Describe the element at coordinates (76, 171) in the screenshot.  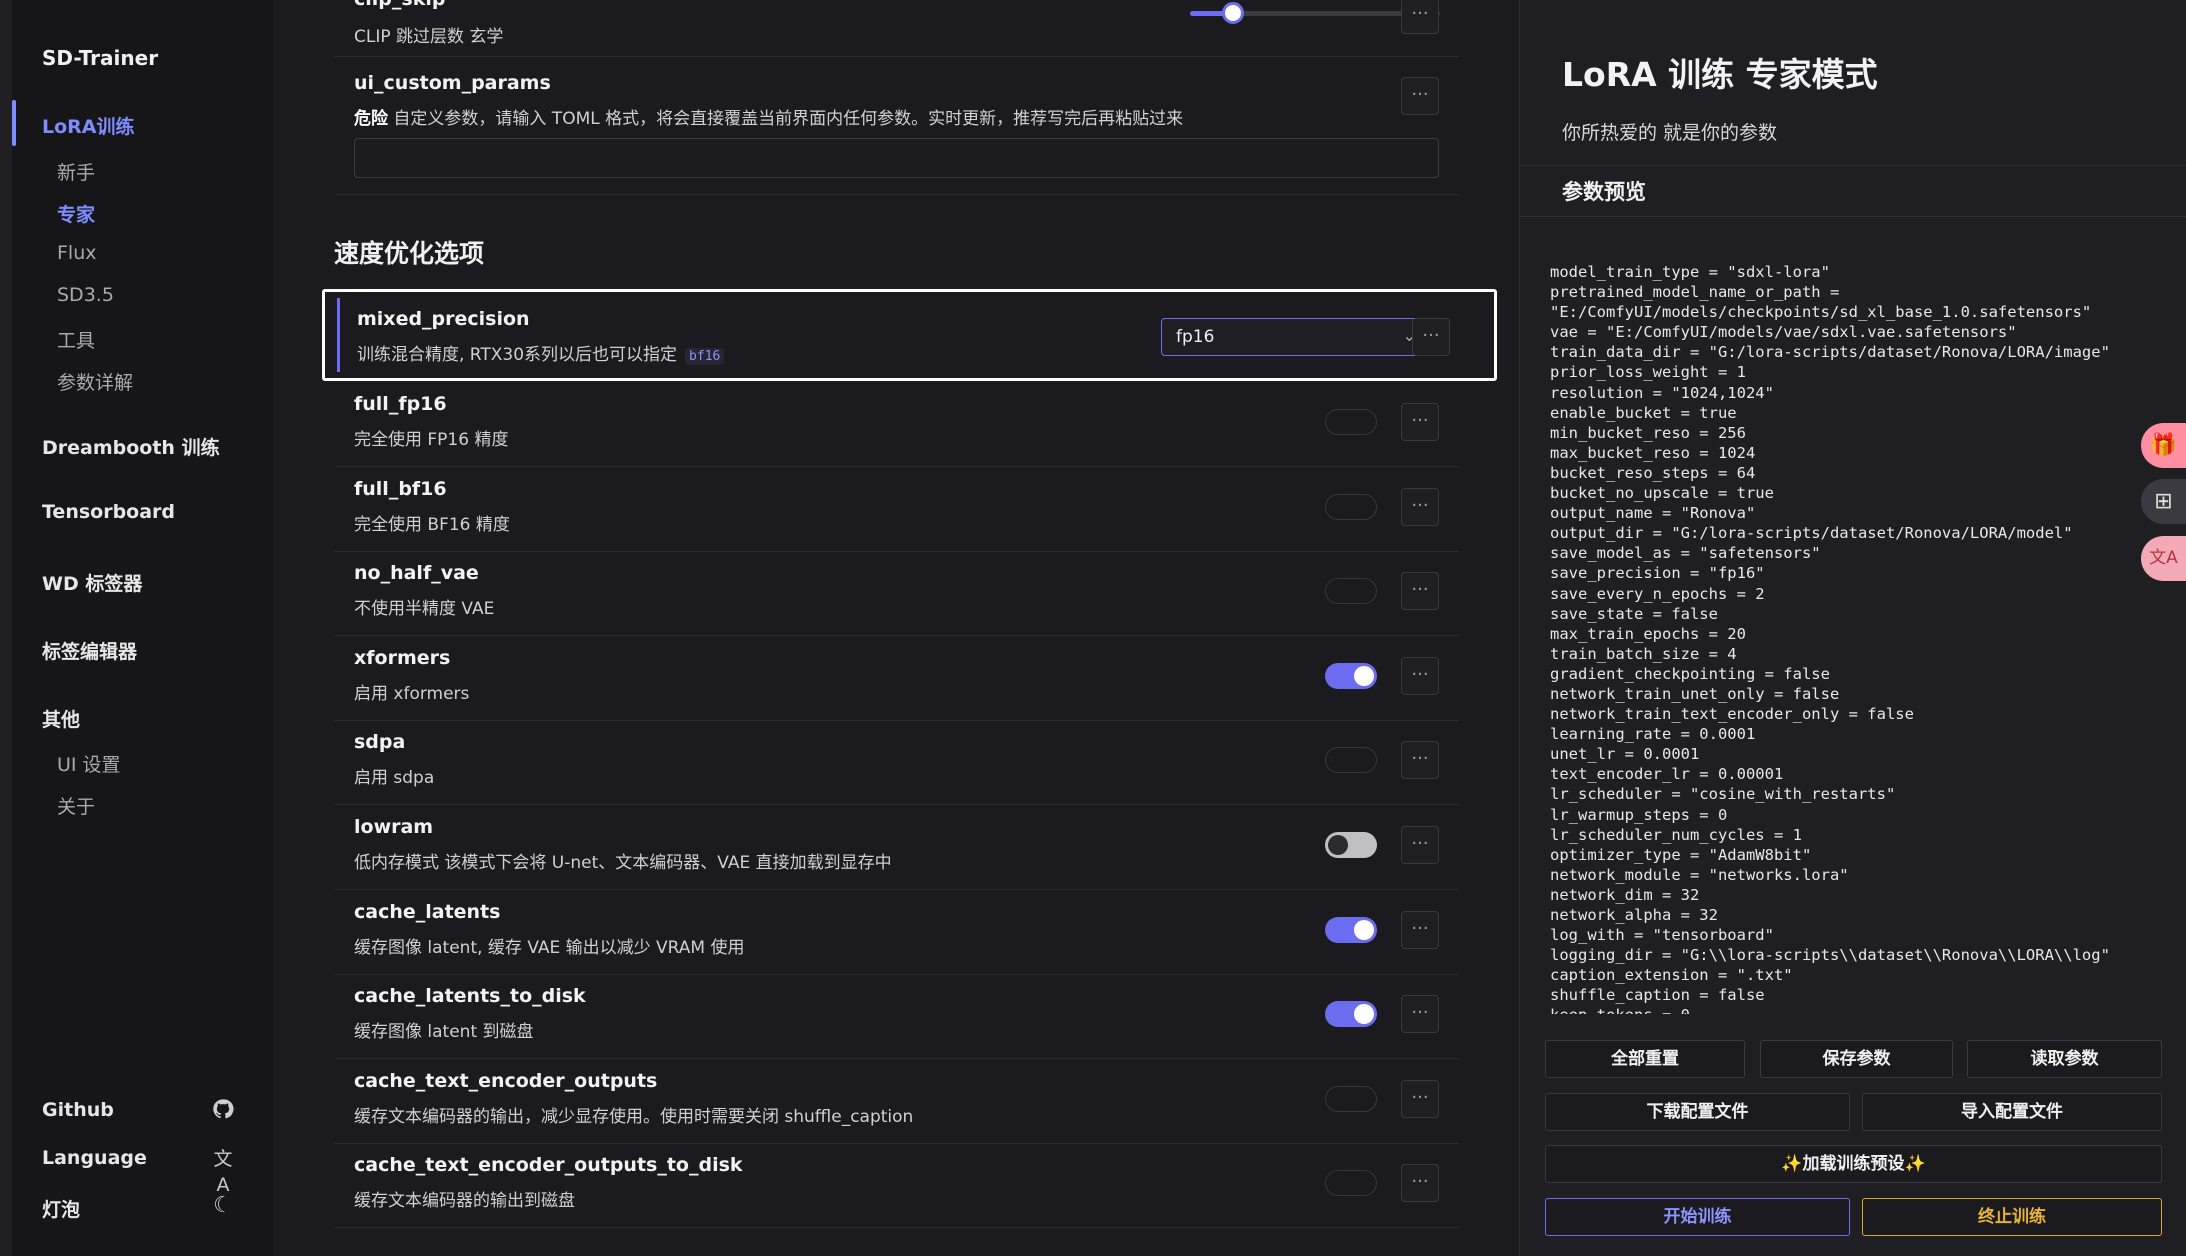
I see `sidebar-item-novice: 新手` at that location.